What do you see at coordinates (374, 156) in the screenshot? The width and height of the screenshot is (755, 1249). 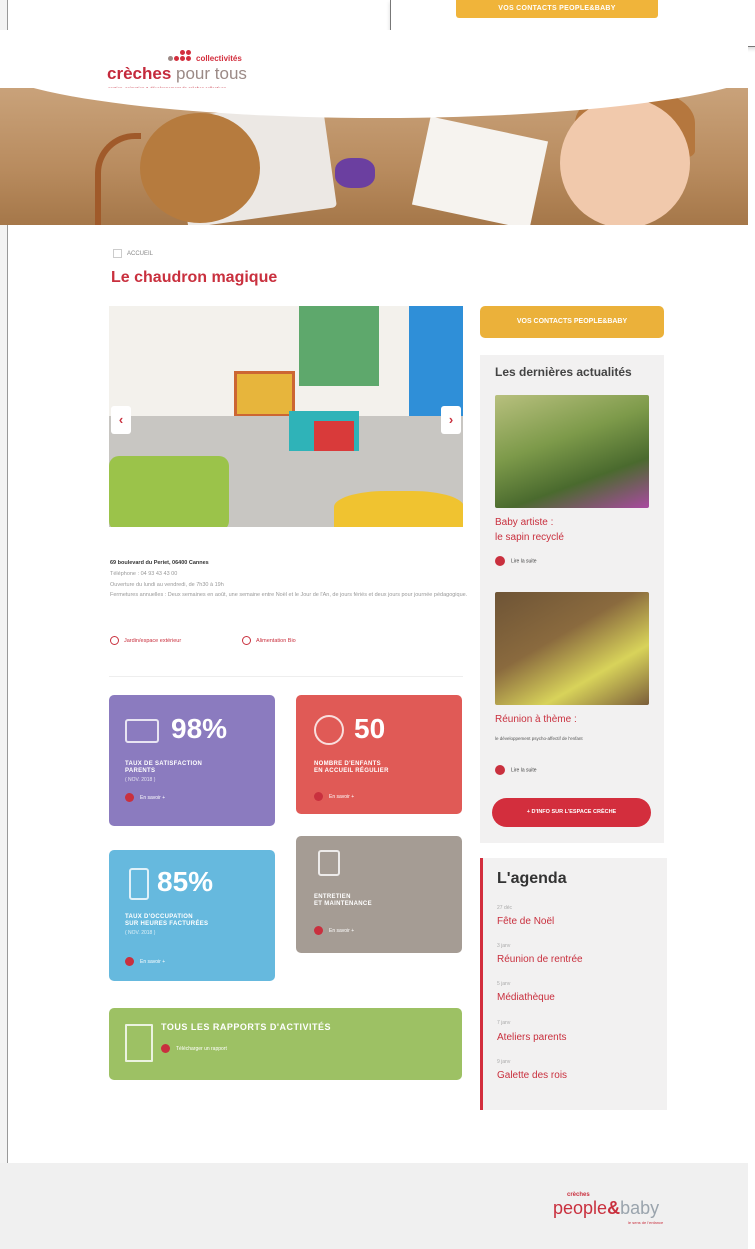 I see `hero-banner-image` at bounding box center [374, 156].